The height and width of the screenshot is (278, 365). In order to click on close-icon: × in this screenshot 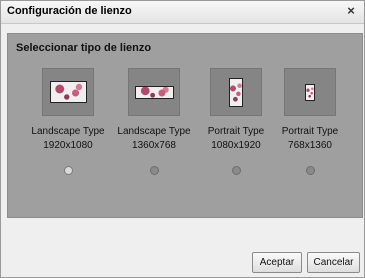, I will do `click(351, 11)`.